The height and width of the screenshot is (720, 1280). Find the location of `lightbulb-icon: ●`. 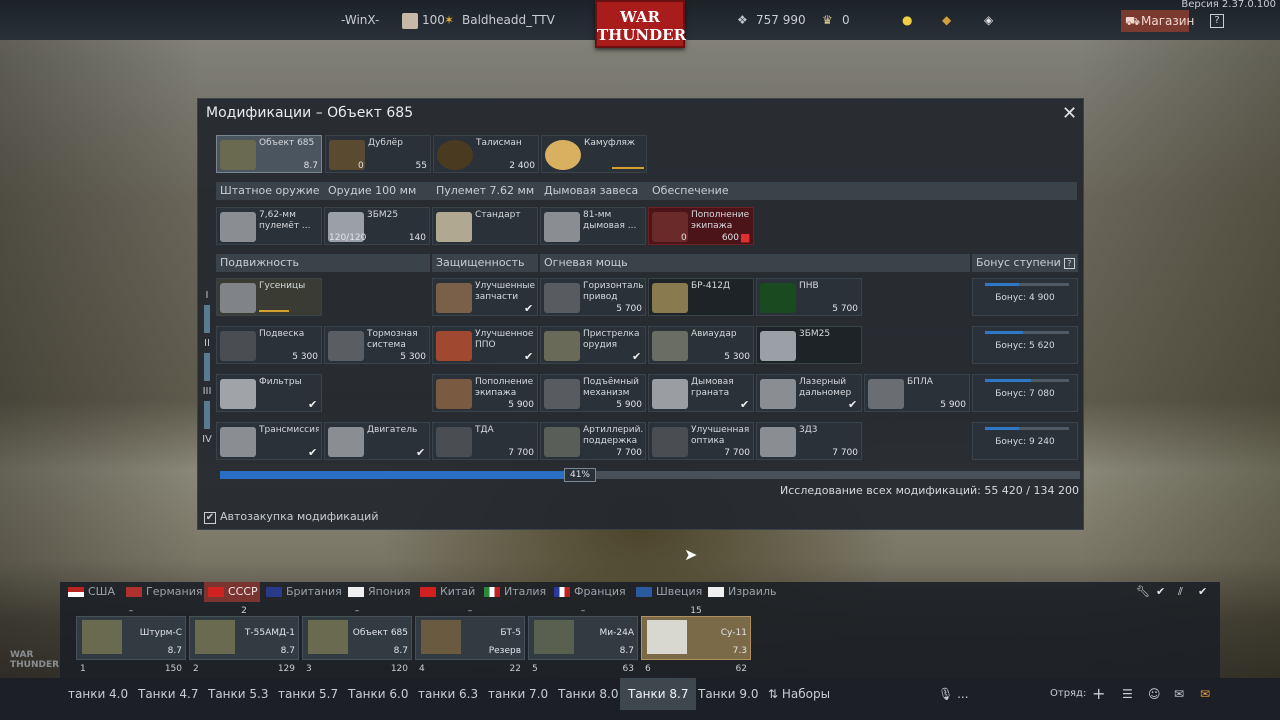

lightbulb-icon: ● is located at coordinates (907, 20).